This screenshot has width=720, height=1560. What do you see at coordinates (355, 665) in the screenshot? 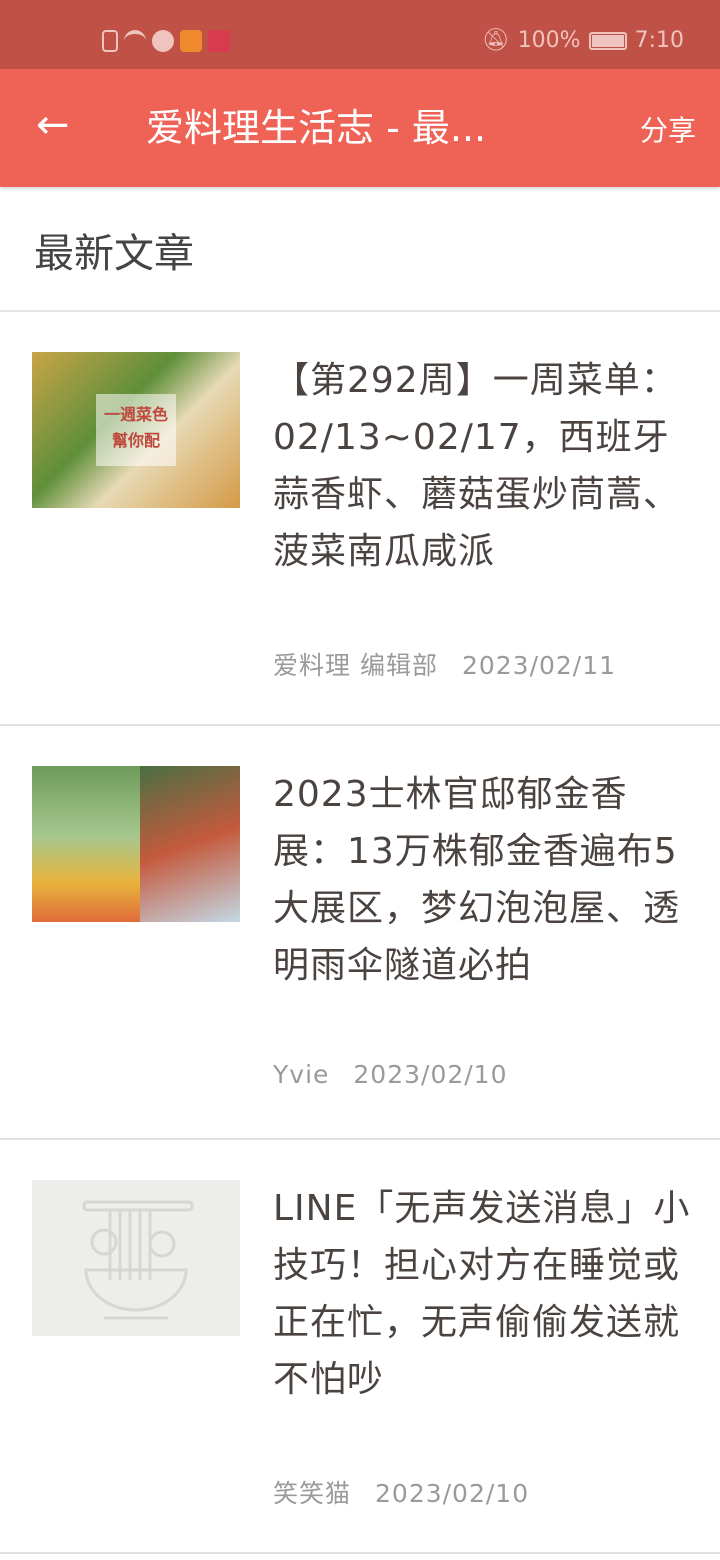
I see `article-author: 爱料理 编辑部` at bounding box center [355, 665].